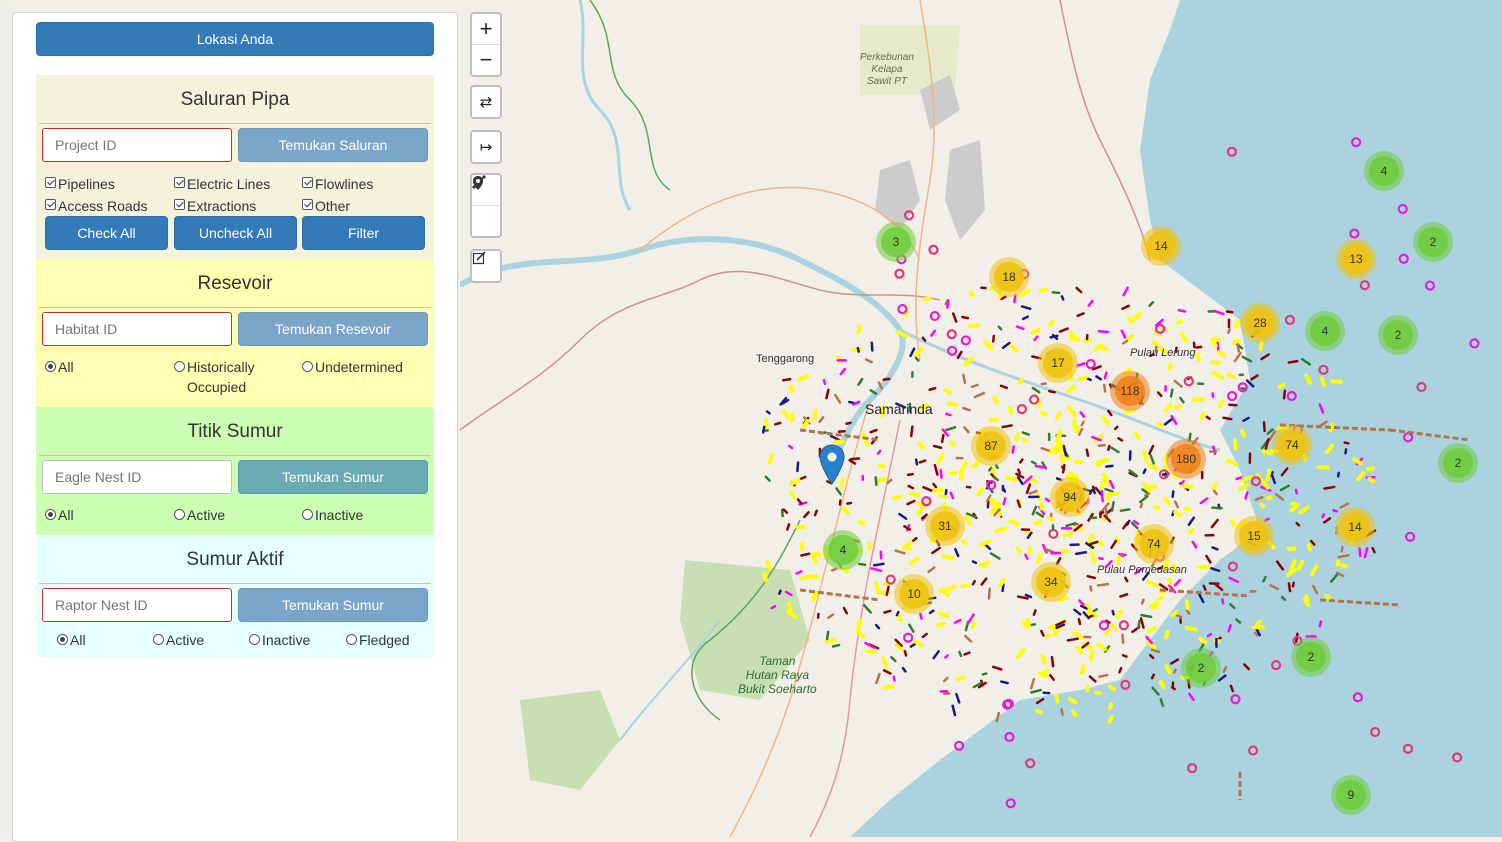 The image size is (1502, 842). I want to click on checkbox-icon, so click(307, 182).